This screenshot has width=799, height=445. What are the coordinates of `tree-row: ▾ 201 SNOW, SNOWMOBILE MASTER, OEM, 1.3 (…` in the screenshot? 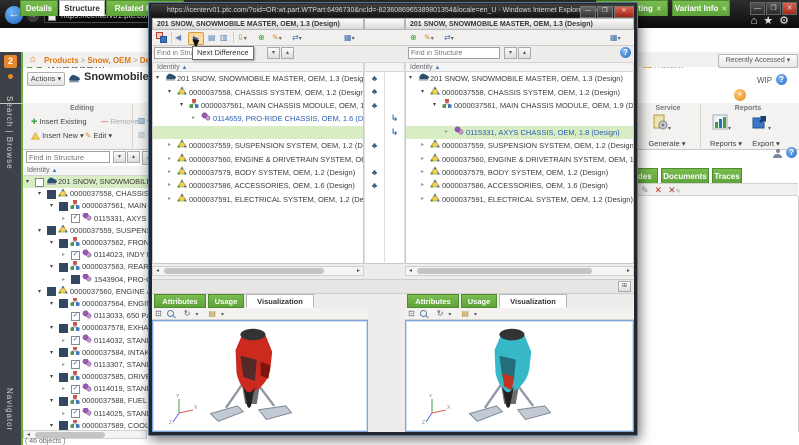 It's located at (519, 78).